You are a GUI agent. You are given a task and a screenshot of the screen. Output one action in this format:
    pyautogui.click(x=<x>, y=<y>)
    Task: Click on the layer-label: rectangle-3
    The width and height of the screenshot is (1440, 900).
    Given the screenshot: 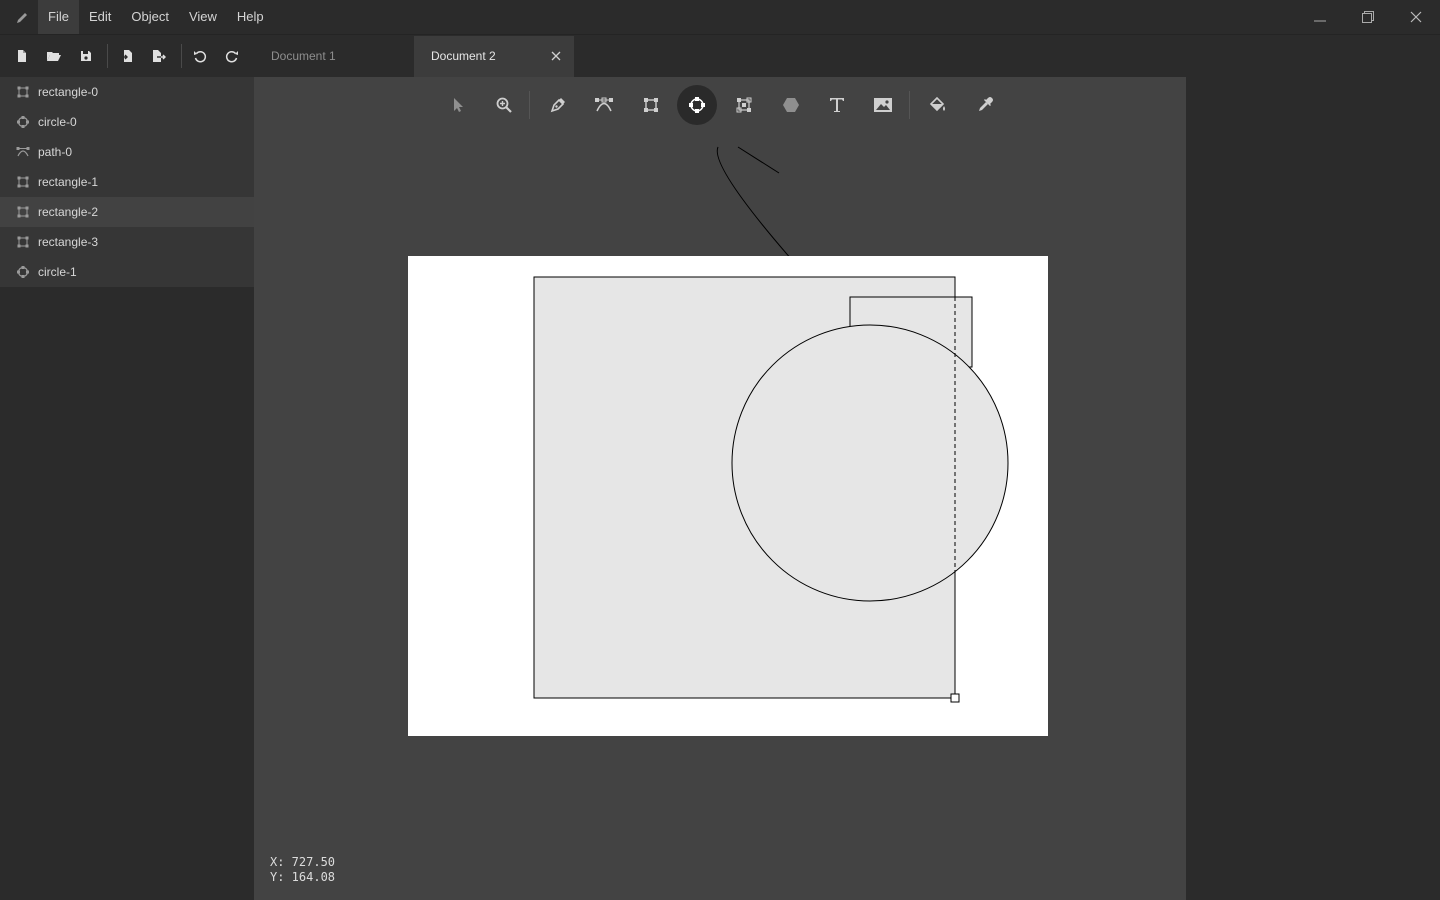 What is the action you would take?
    pyautogui.click(x=68, y=242)
    